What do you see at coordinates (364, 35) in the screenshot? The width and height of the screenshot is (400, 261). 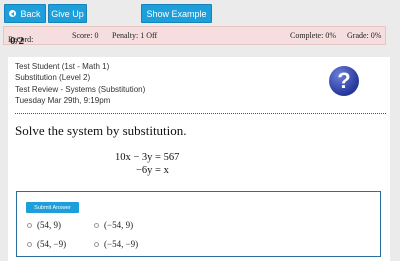 I see `grade-text: Grade: 0%` at bounding box center [364, 35].